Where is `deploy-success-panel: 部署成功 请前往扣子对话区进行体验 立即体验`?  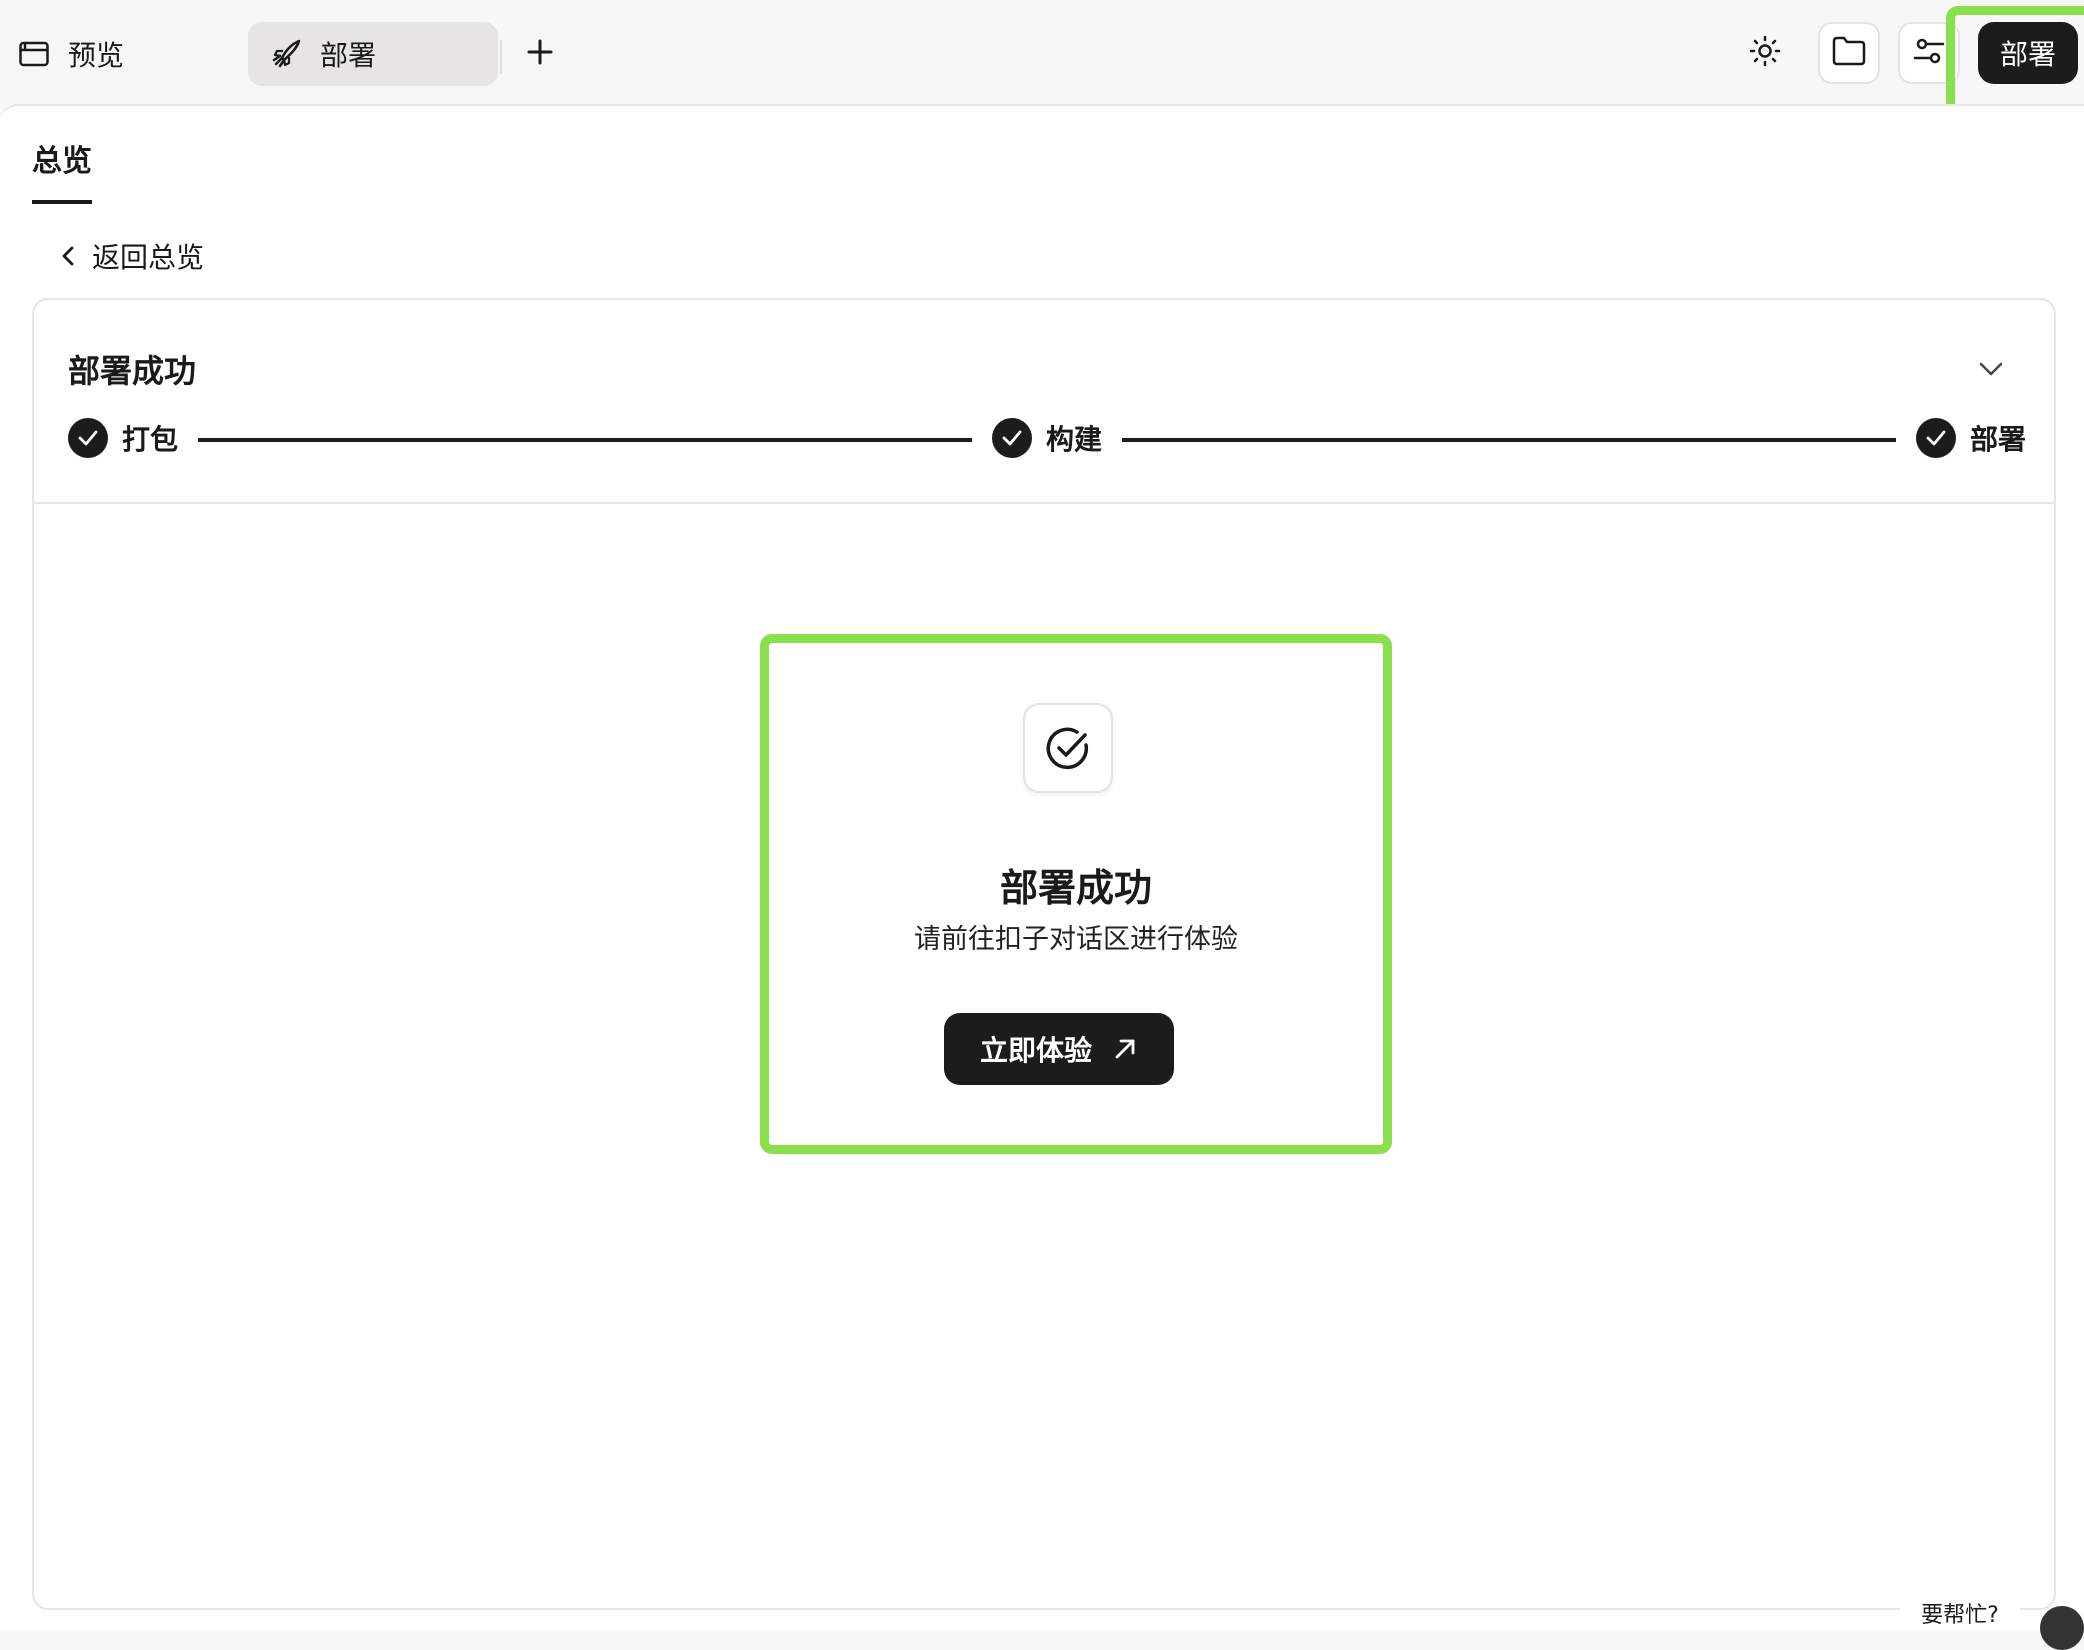 deploy-success-panel: 部署成功 请前往扣子对话区进行体验 立即体验 is located at coordinates (1076, 894).